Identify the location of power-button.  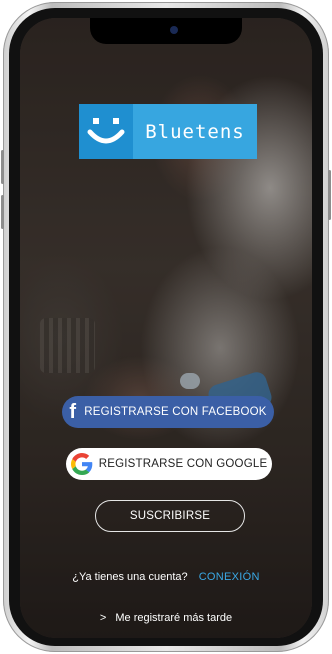
(329, 195).